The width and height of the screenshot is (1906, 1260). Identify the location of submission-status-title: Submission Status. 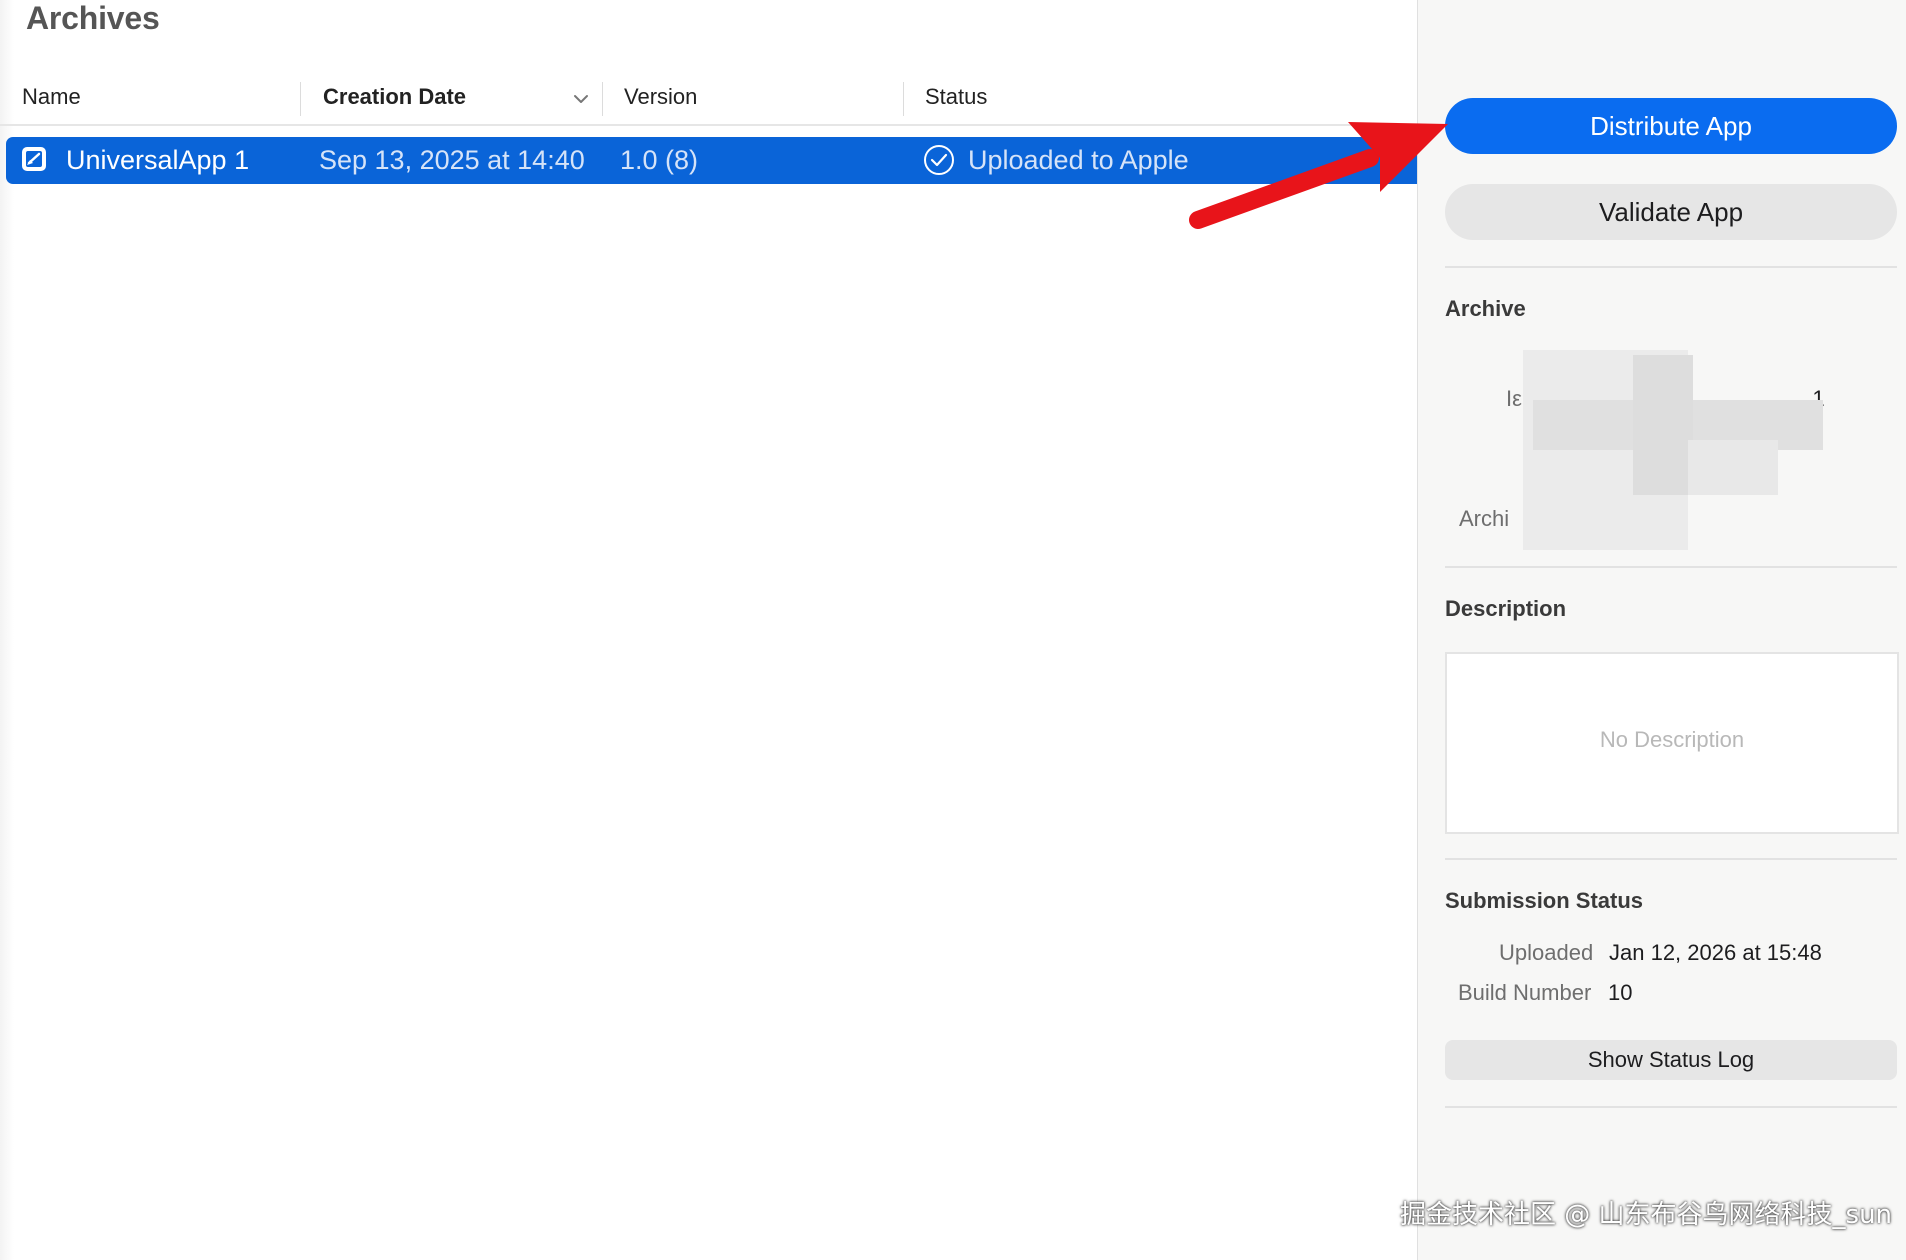
(1544, 900).